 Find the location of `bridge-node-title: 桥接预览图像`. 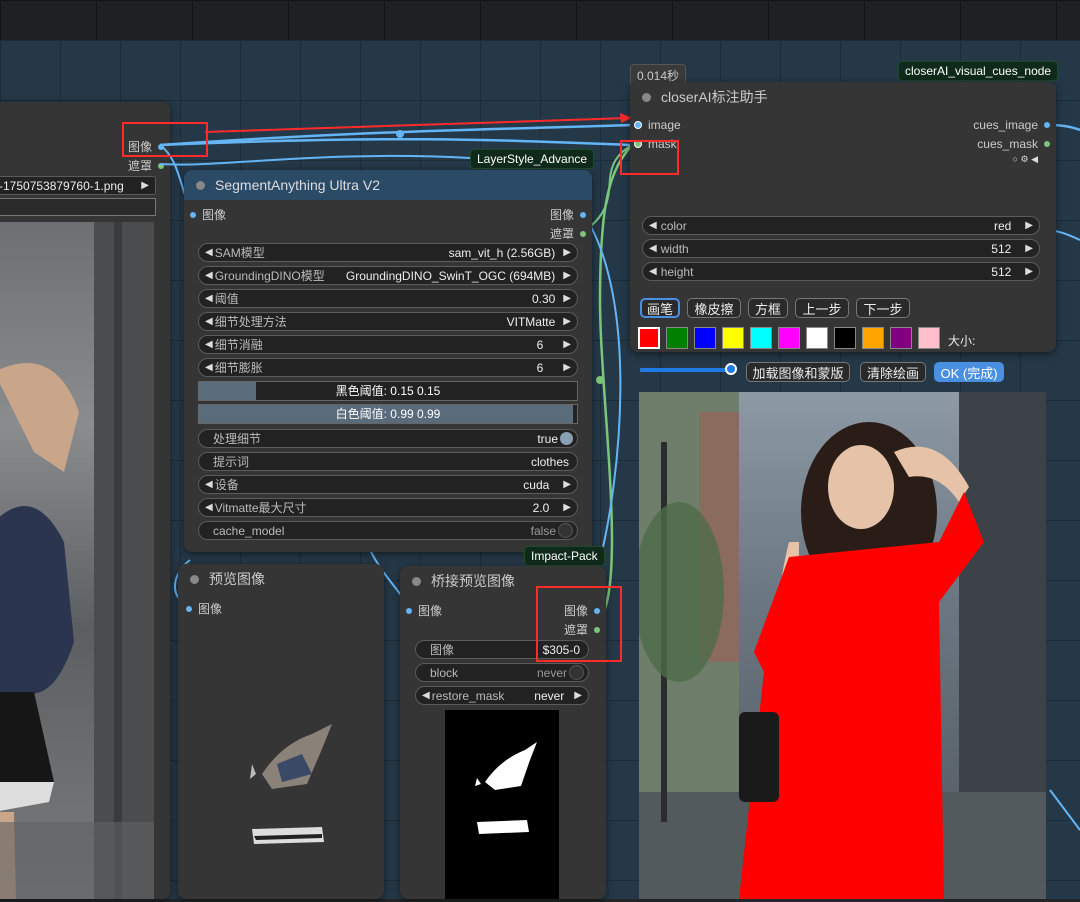

bridge-node-title: 桥接预览图像 is located at coordinates (473, 581).